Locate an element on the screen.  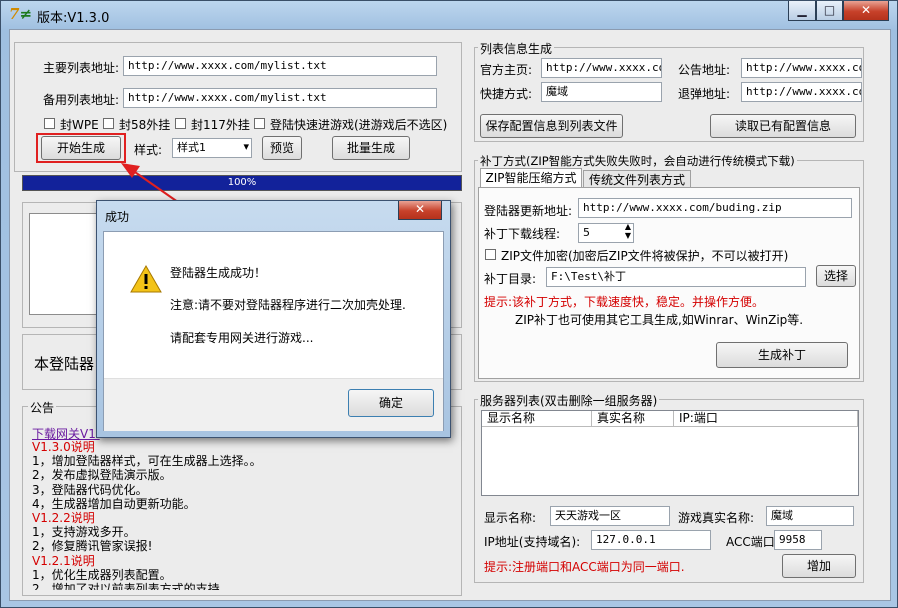
dialog-line1: 登陆器生成成功！ is located at coordinates (218, 273).